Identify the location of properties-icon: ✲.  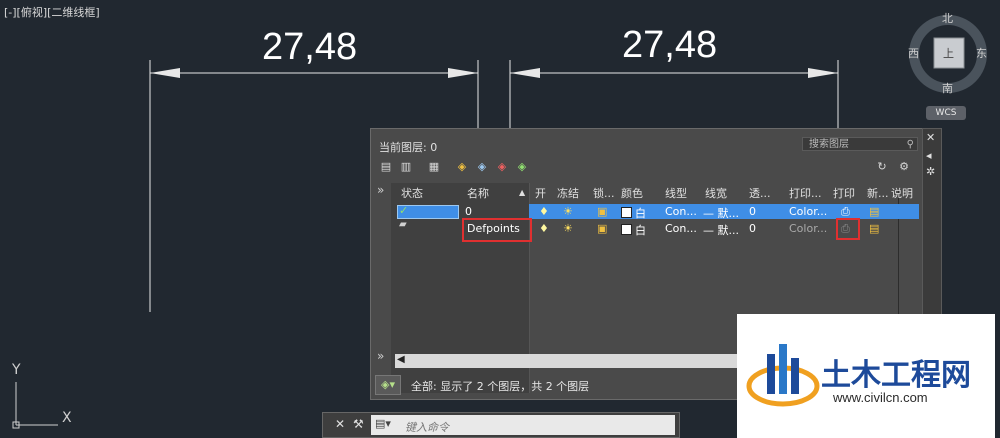
(930, 171).